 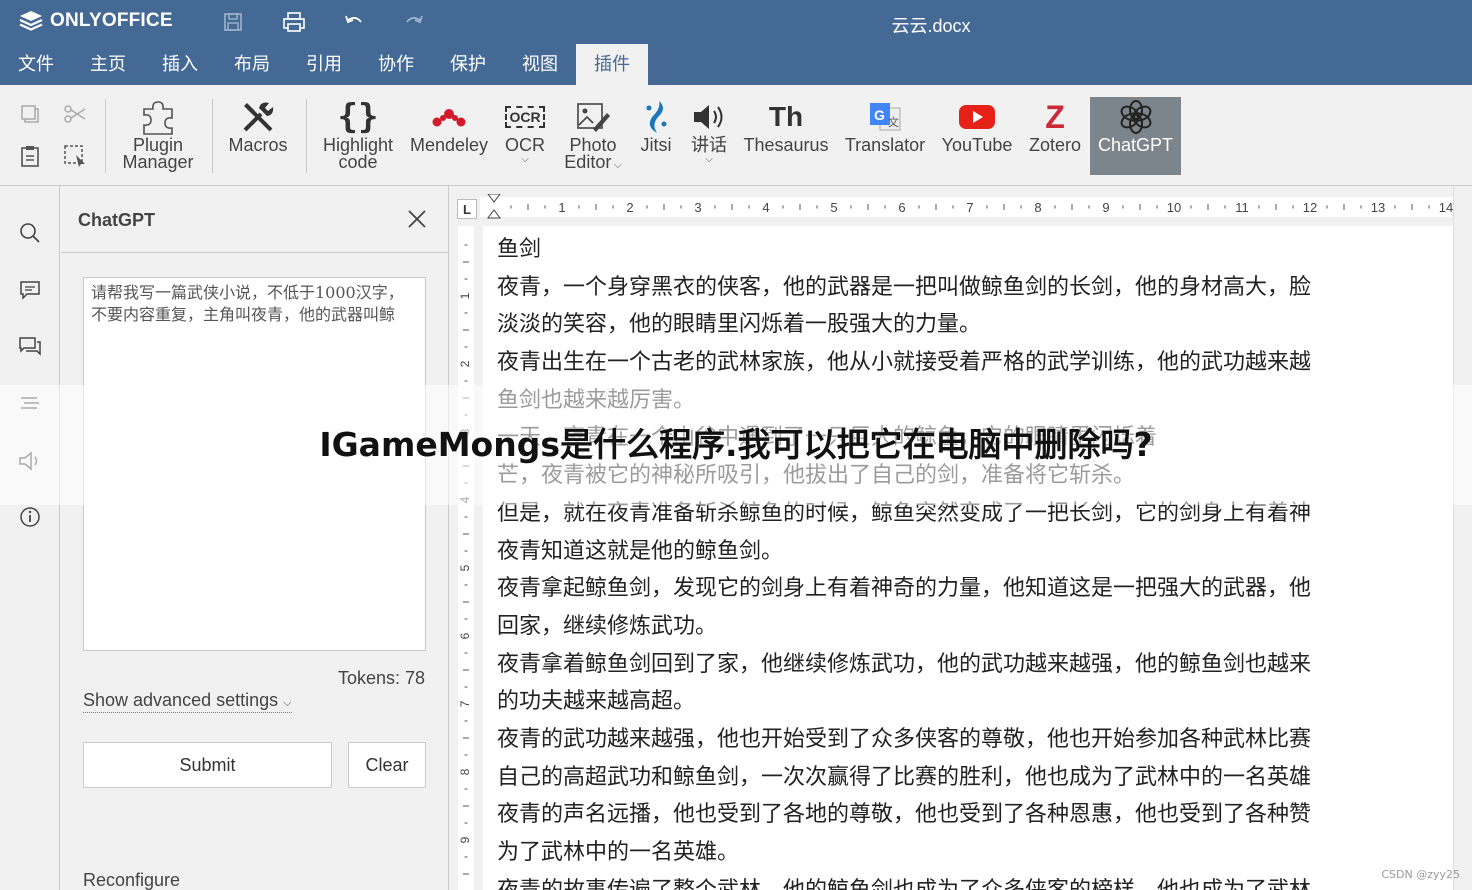 I want to click on ocr-button: OCR OCR ⌵, so click(x=525, y=136).